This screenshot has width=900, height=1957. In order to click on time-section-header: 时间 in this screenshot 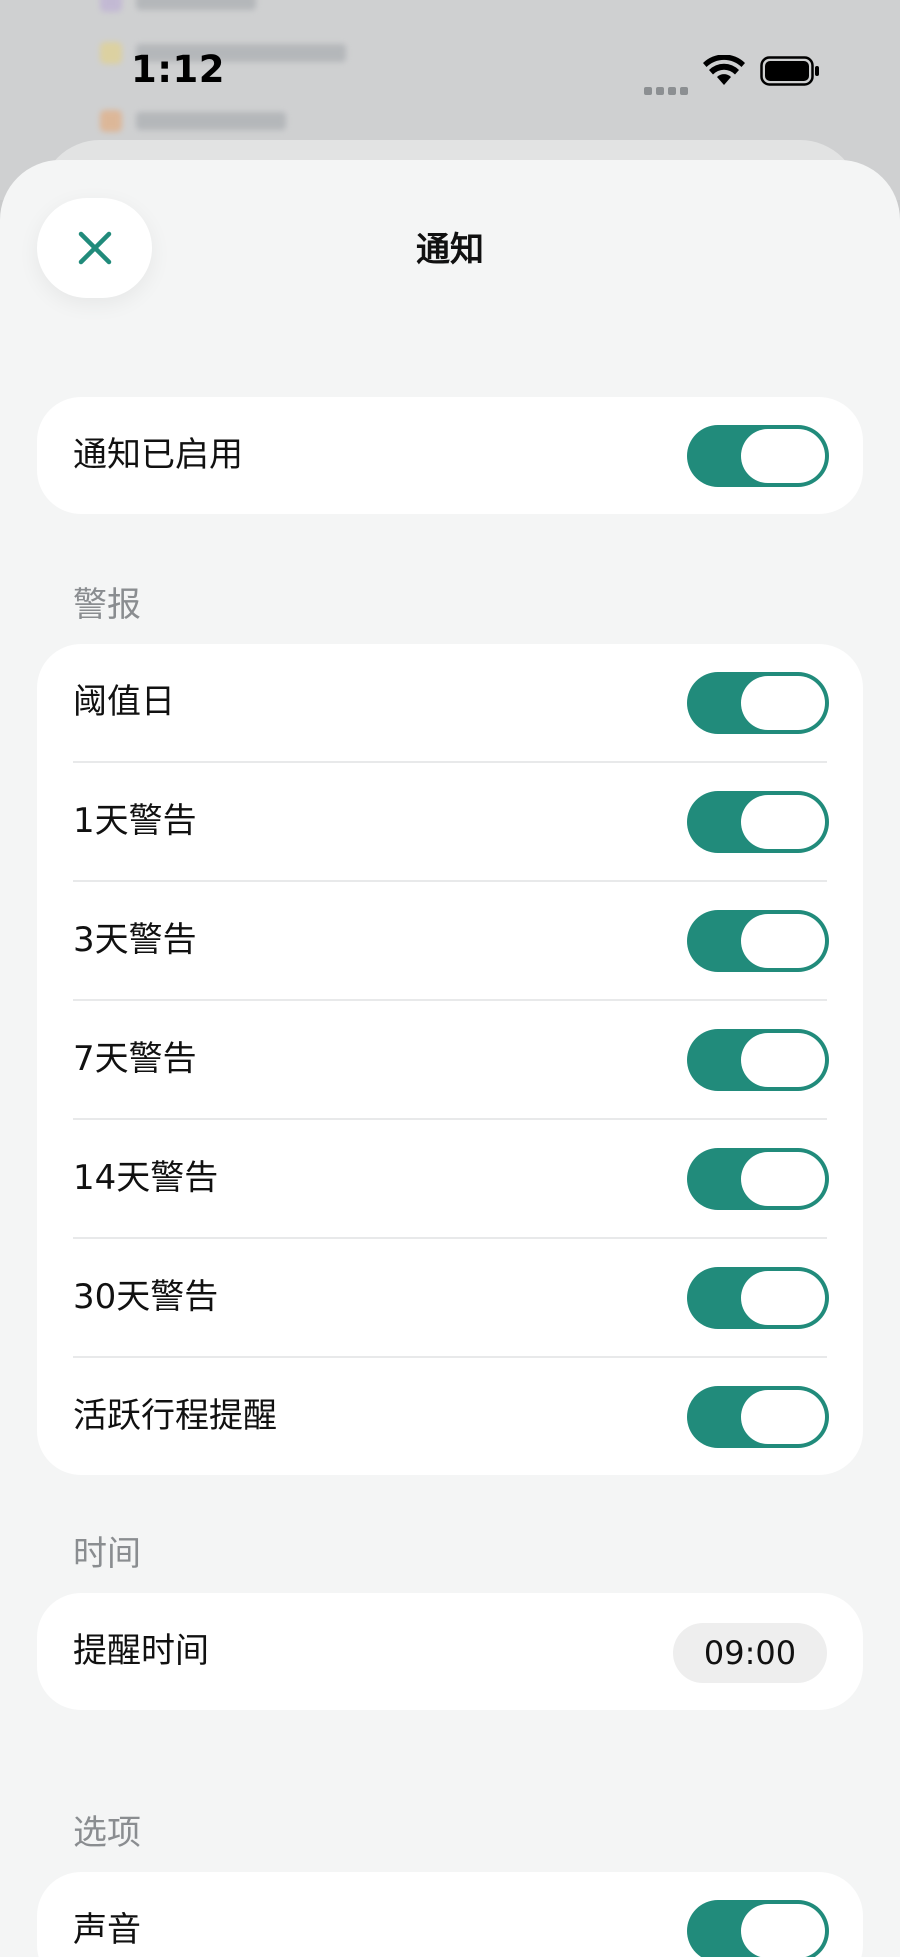, I will do `click(107, 1554)`.